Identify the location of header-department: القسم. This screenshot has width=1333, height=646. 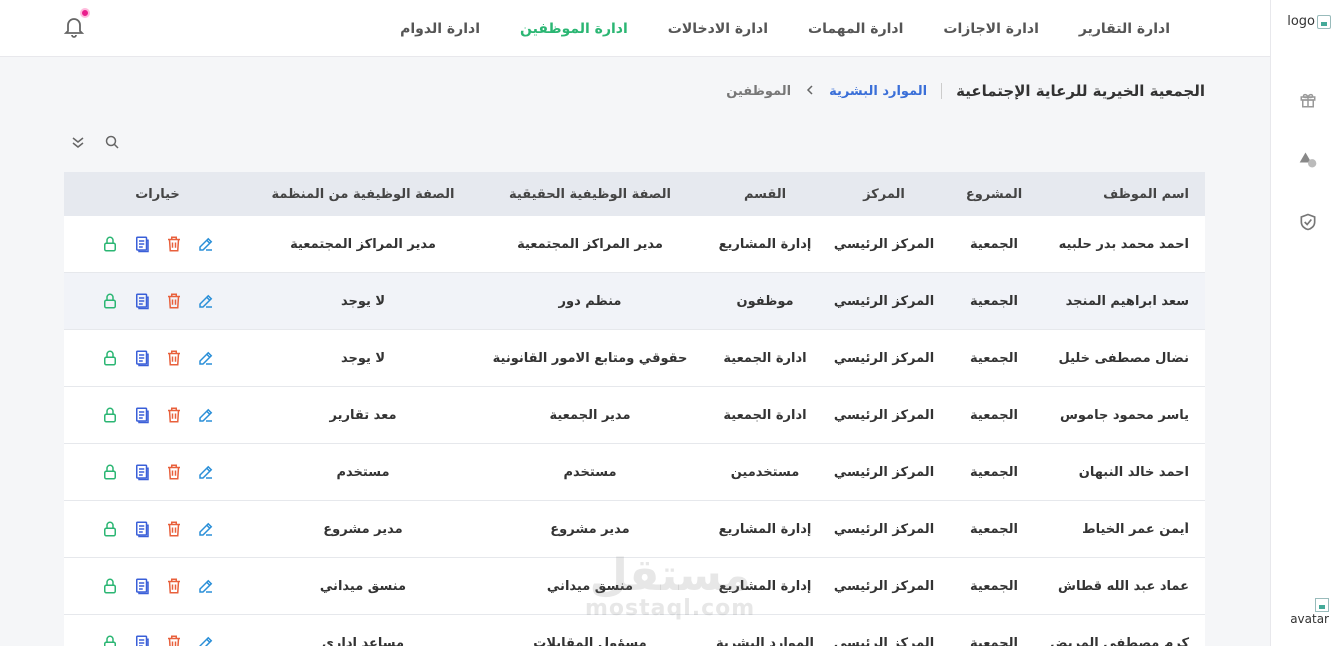
(765, 194).